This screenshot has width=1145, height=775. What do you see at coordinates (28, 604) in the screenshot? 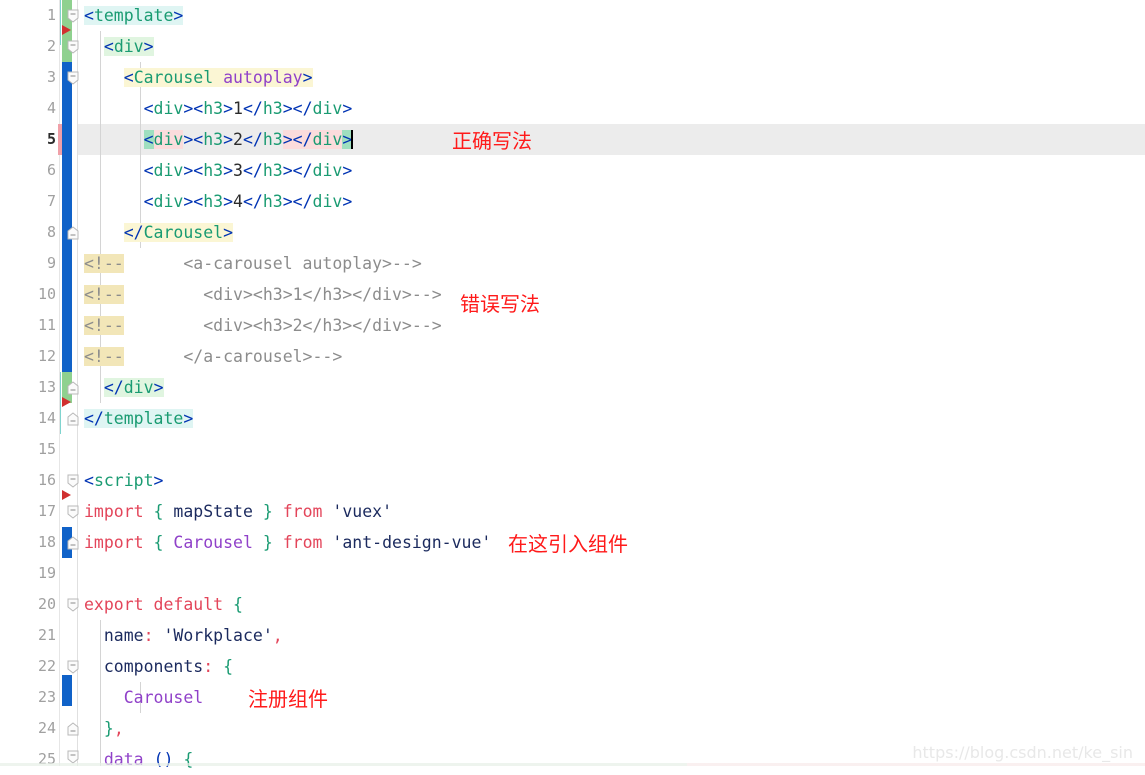
I see `line-number-20: 20` at bounding box center [28, 604].